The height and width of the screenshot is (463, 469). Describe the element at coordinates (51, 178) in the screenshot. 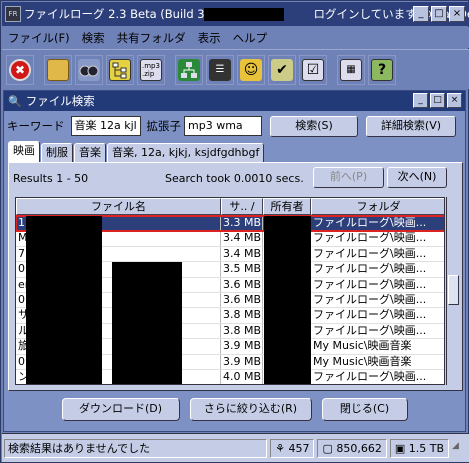

I see `results-count: Results 1 - 50` at that location.